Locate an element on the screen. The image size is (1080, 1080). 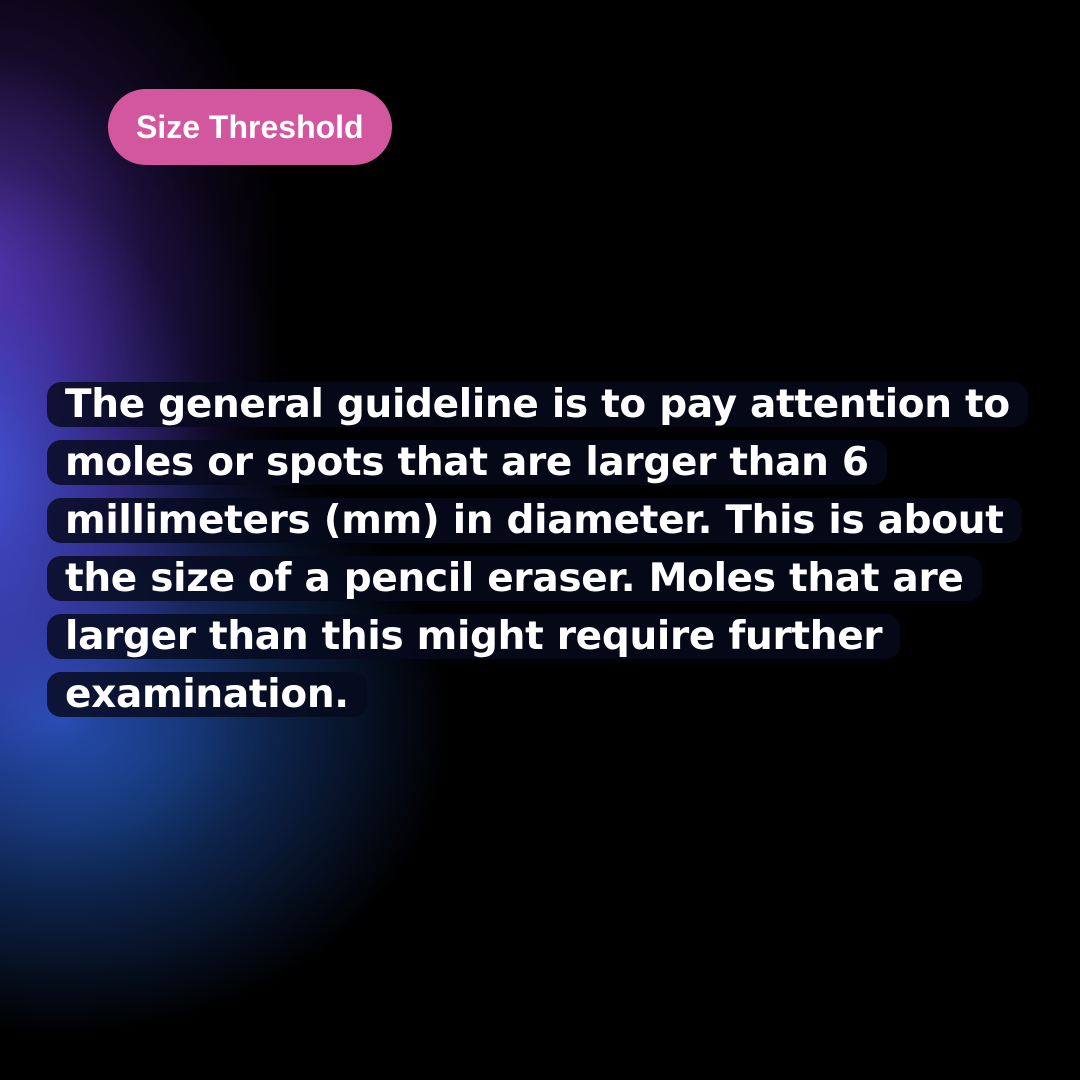
topic-tag: Size Threshold is located at coordinates (250, 127).